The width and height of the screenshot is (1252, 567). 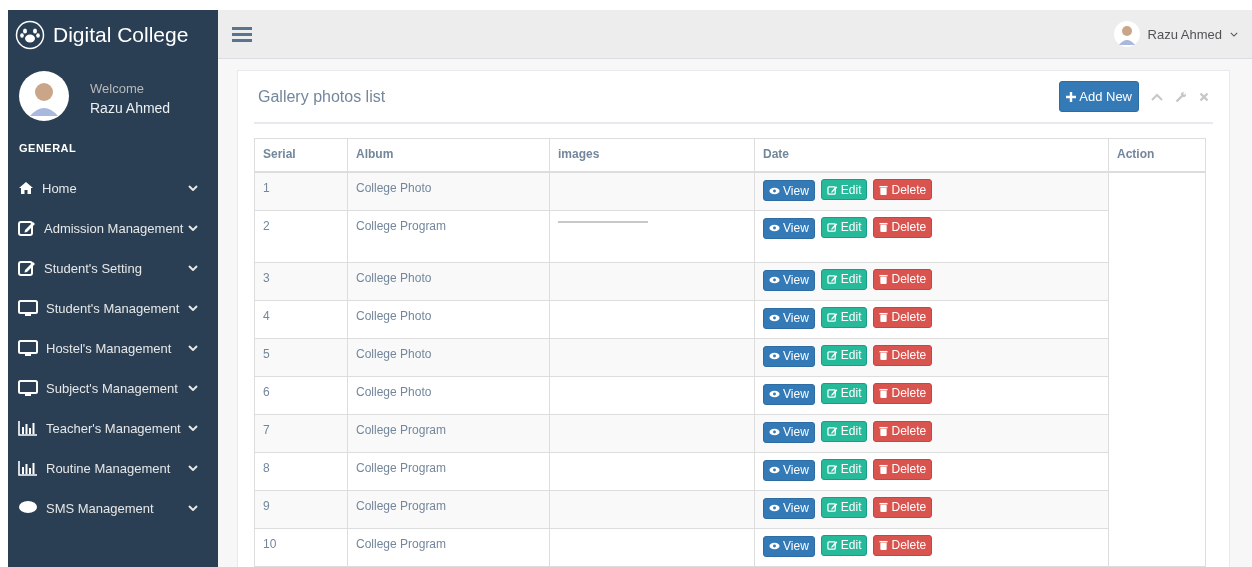 I want to click on close-icon, so click(x=1204, y=96).